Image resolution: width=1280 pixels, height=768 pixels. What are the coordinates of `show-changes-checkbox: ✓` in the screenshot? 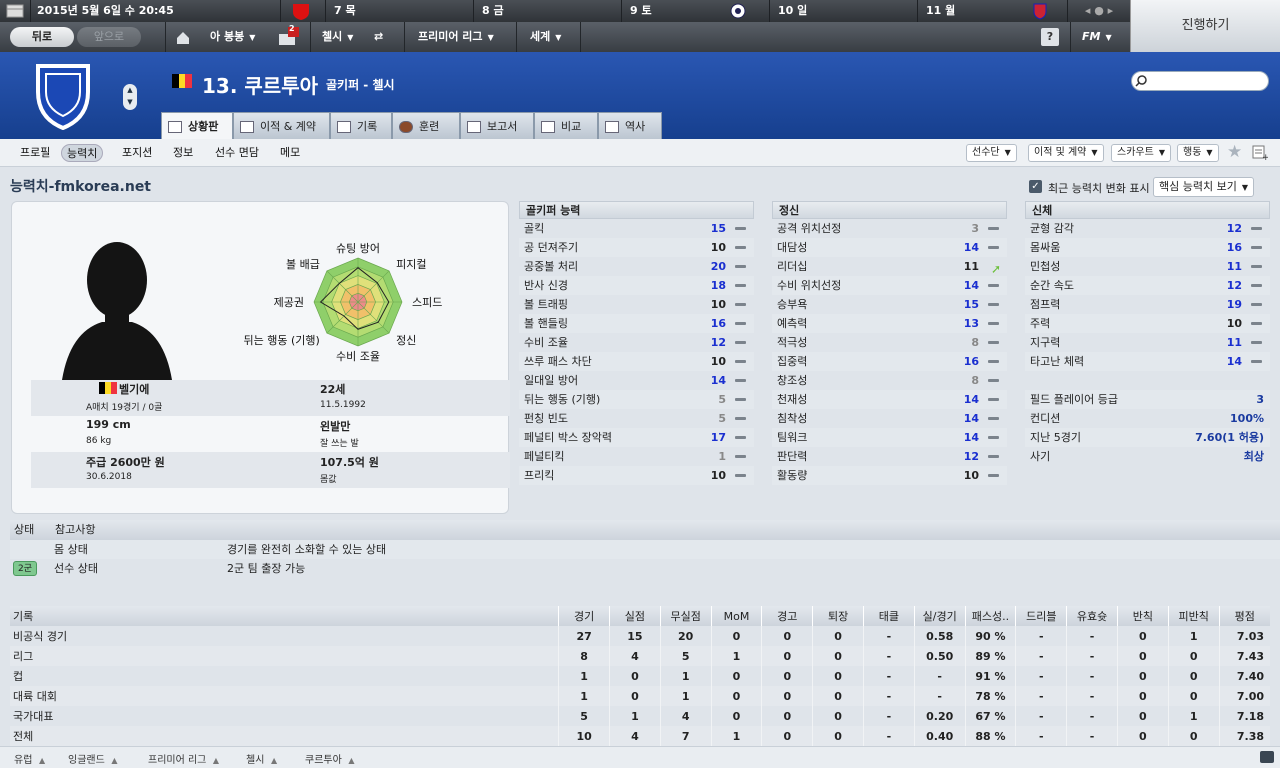 It's located at (1035, 186).